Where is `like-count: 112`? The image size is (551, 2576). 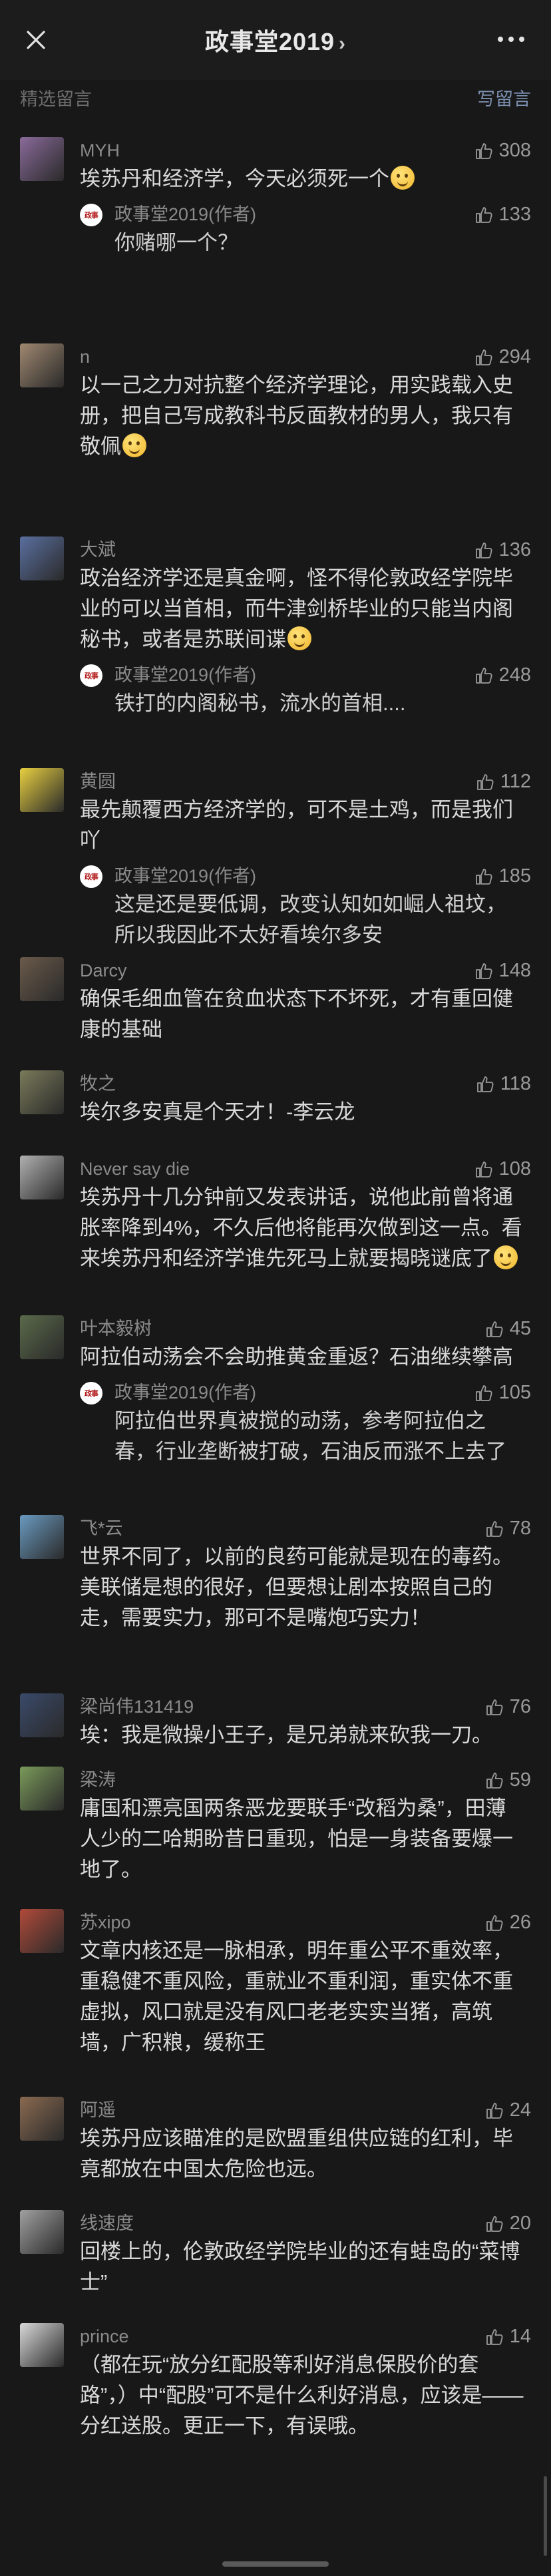
like-count: 112 is located at coordinates (515, 781).